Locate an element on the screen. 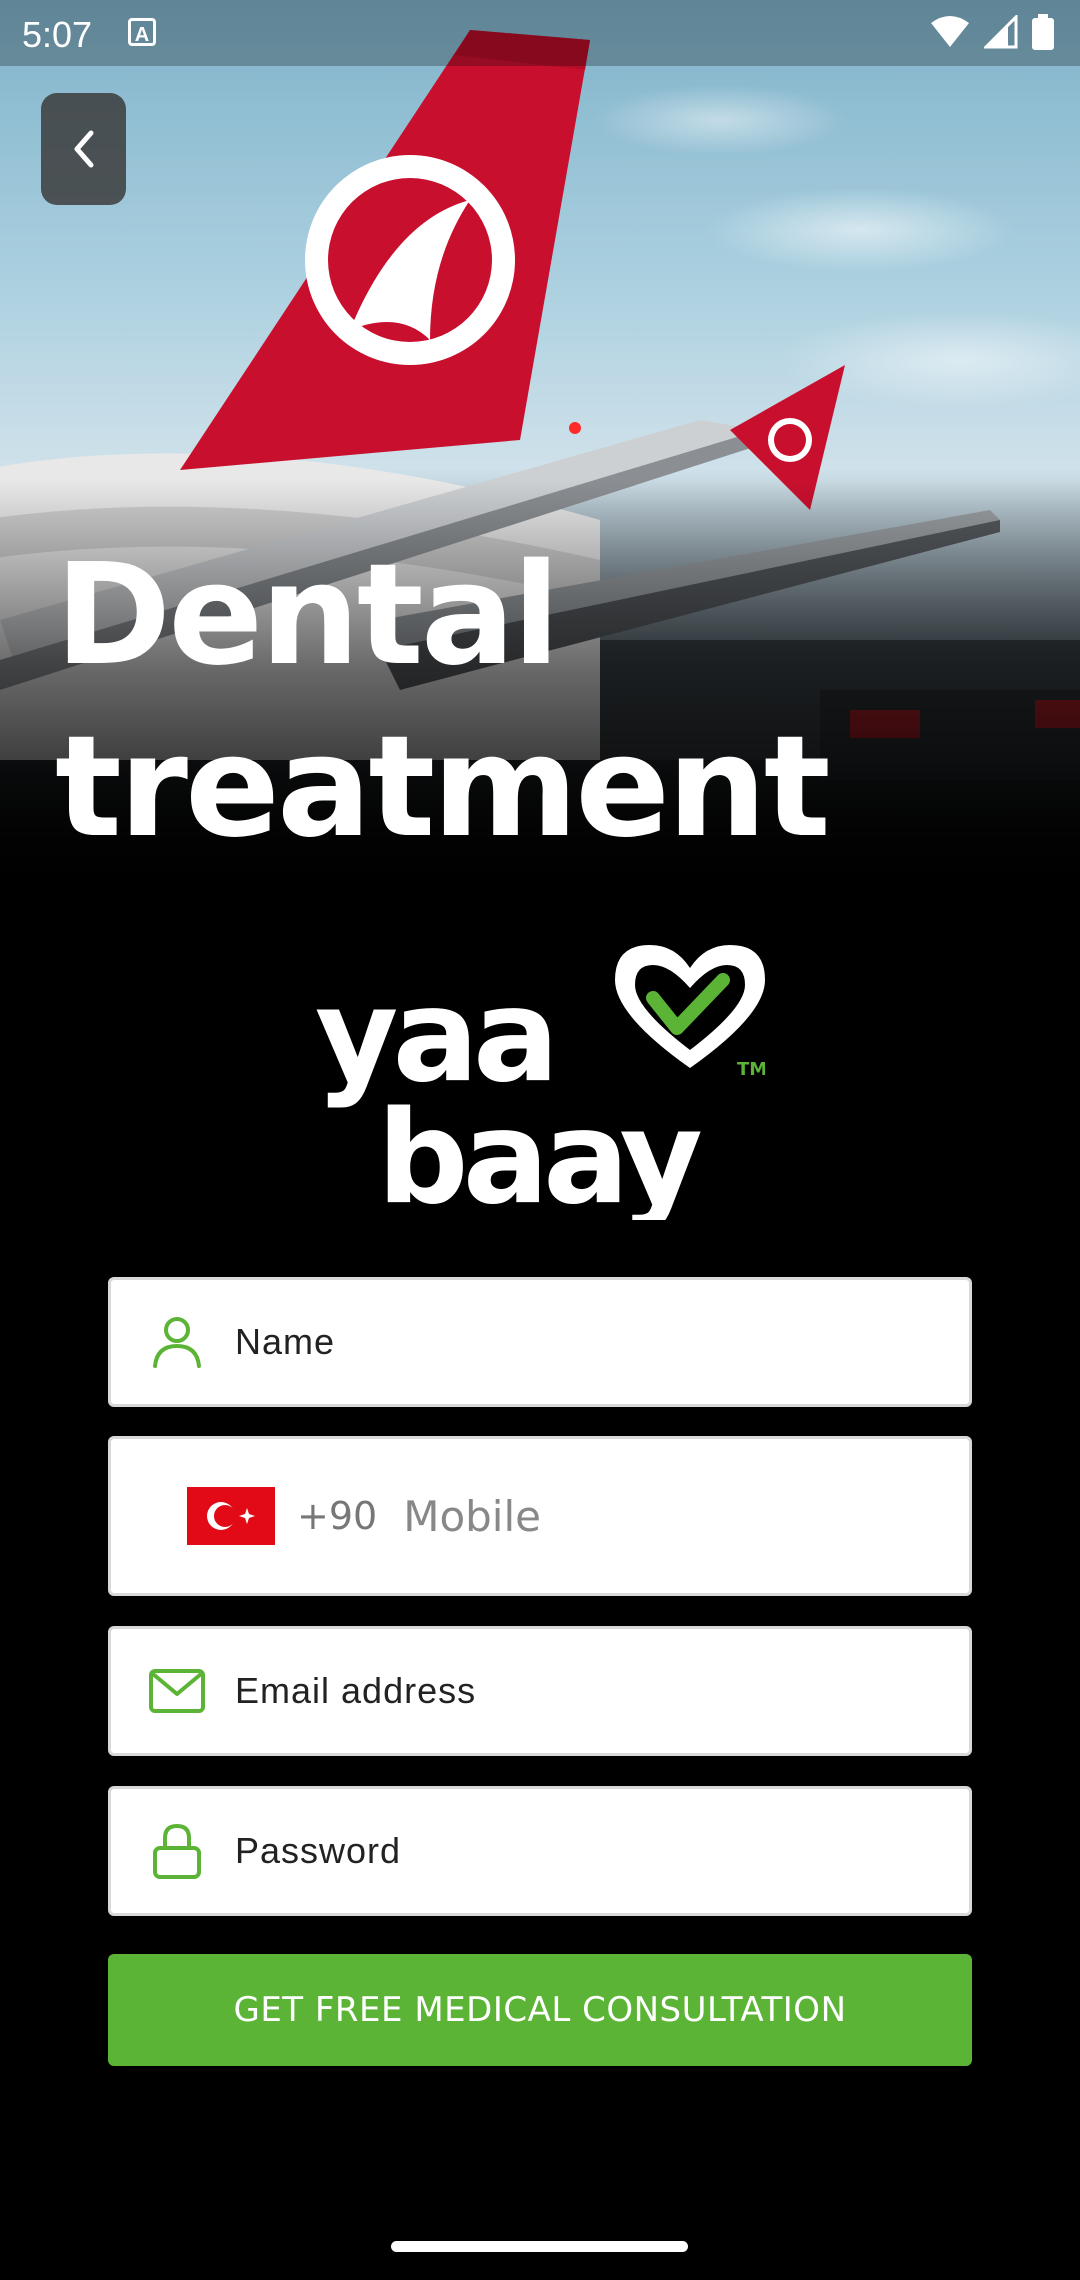 This screenshot has height=2280, width=1080. yaabaay-logo: yaa baay TM is located at coordinates (540, 1082).